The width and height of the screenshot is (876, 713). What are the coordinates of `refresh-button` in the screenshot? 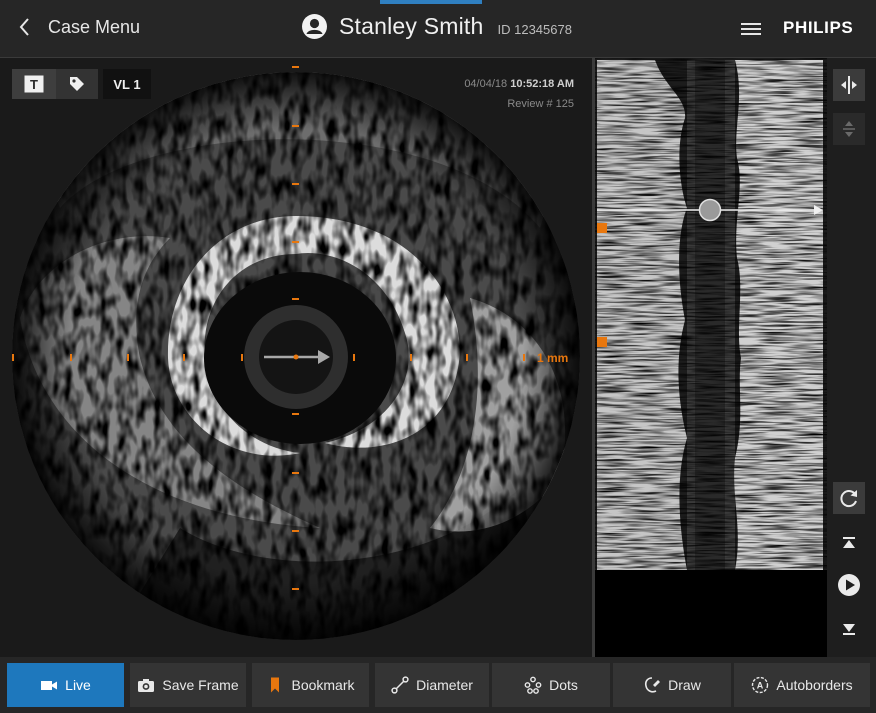 It's located at (849, 498).